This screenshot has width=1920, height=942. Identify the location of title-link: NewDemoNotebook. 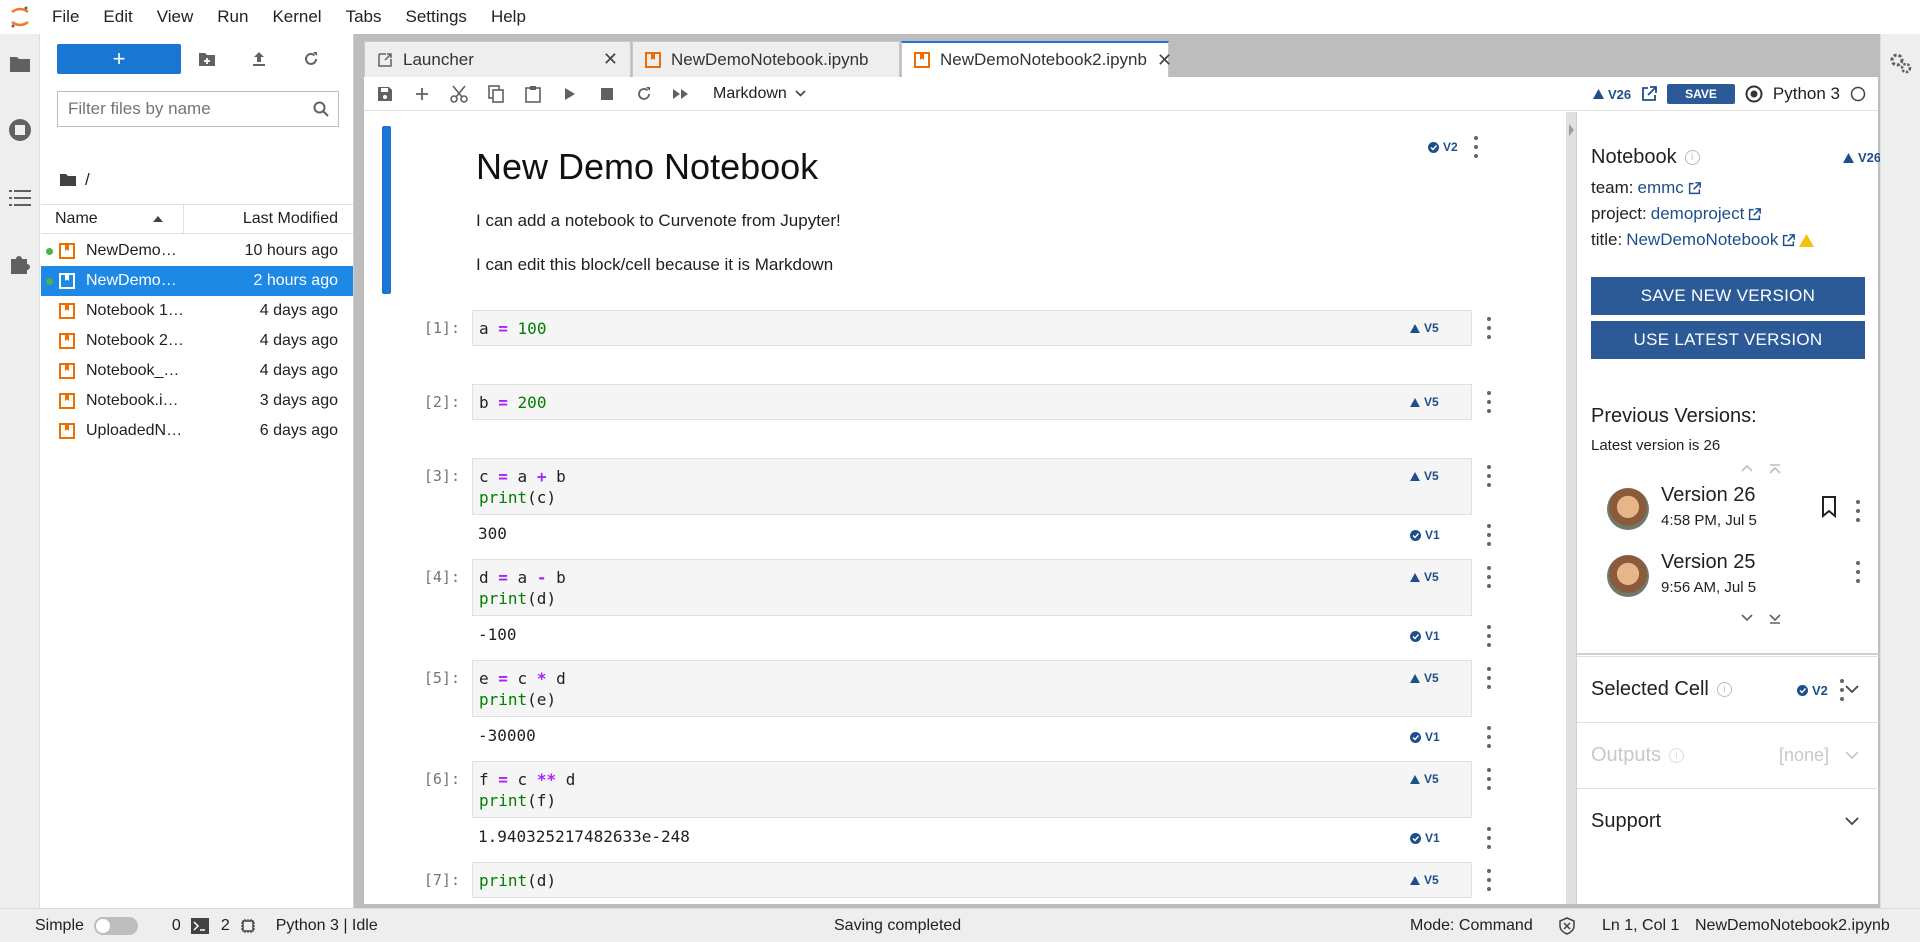
(1702, 240).